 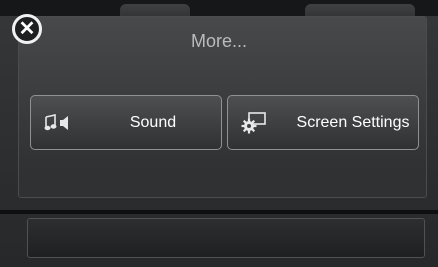 What do you see at coordinates (153, 122) in the screenshot?
I see `sound-label: Sound` at bounding box center [153, 122].